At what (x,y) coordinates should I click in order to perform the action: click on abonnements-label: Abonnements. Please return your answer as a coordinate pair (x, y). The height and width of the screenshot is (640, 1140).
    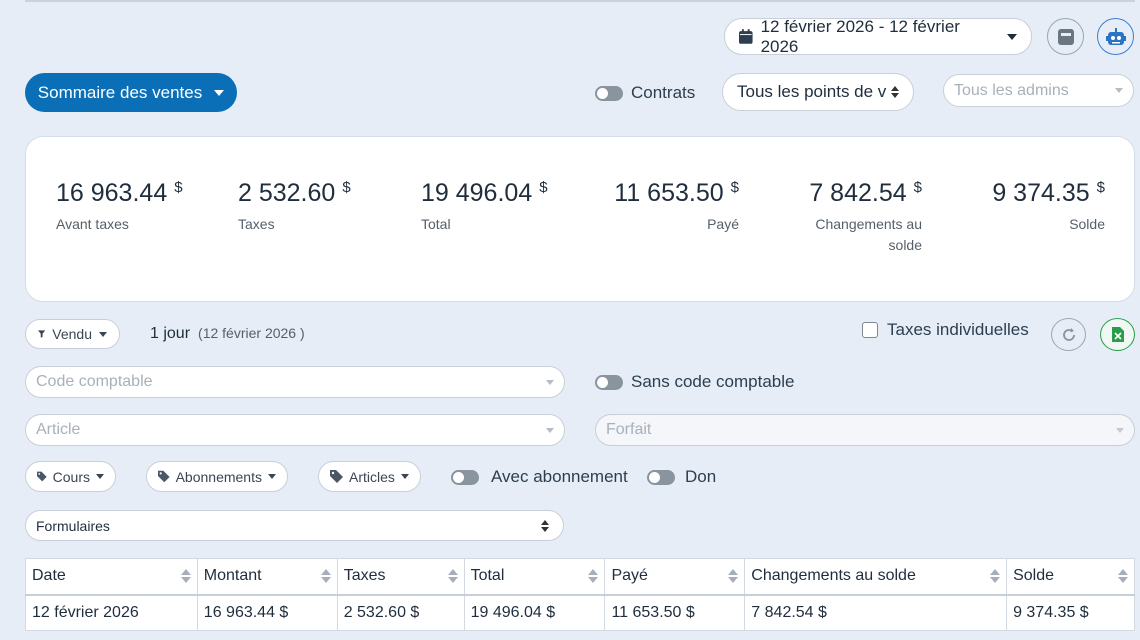
    Looking at the image, I should click on (218, 476).